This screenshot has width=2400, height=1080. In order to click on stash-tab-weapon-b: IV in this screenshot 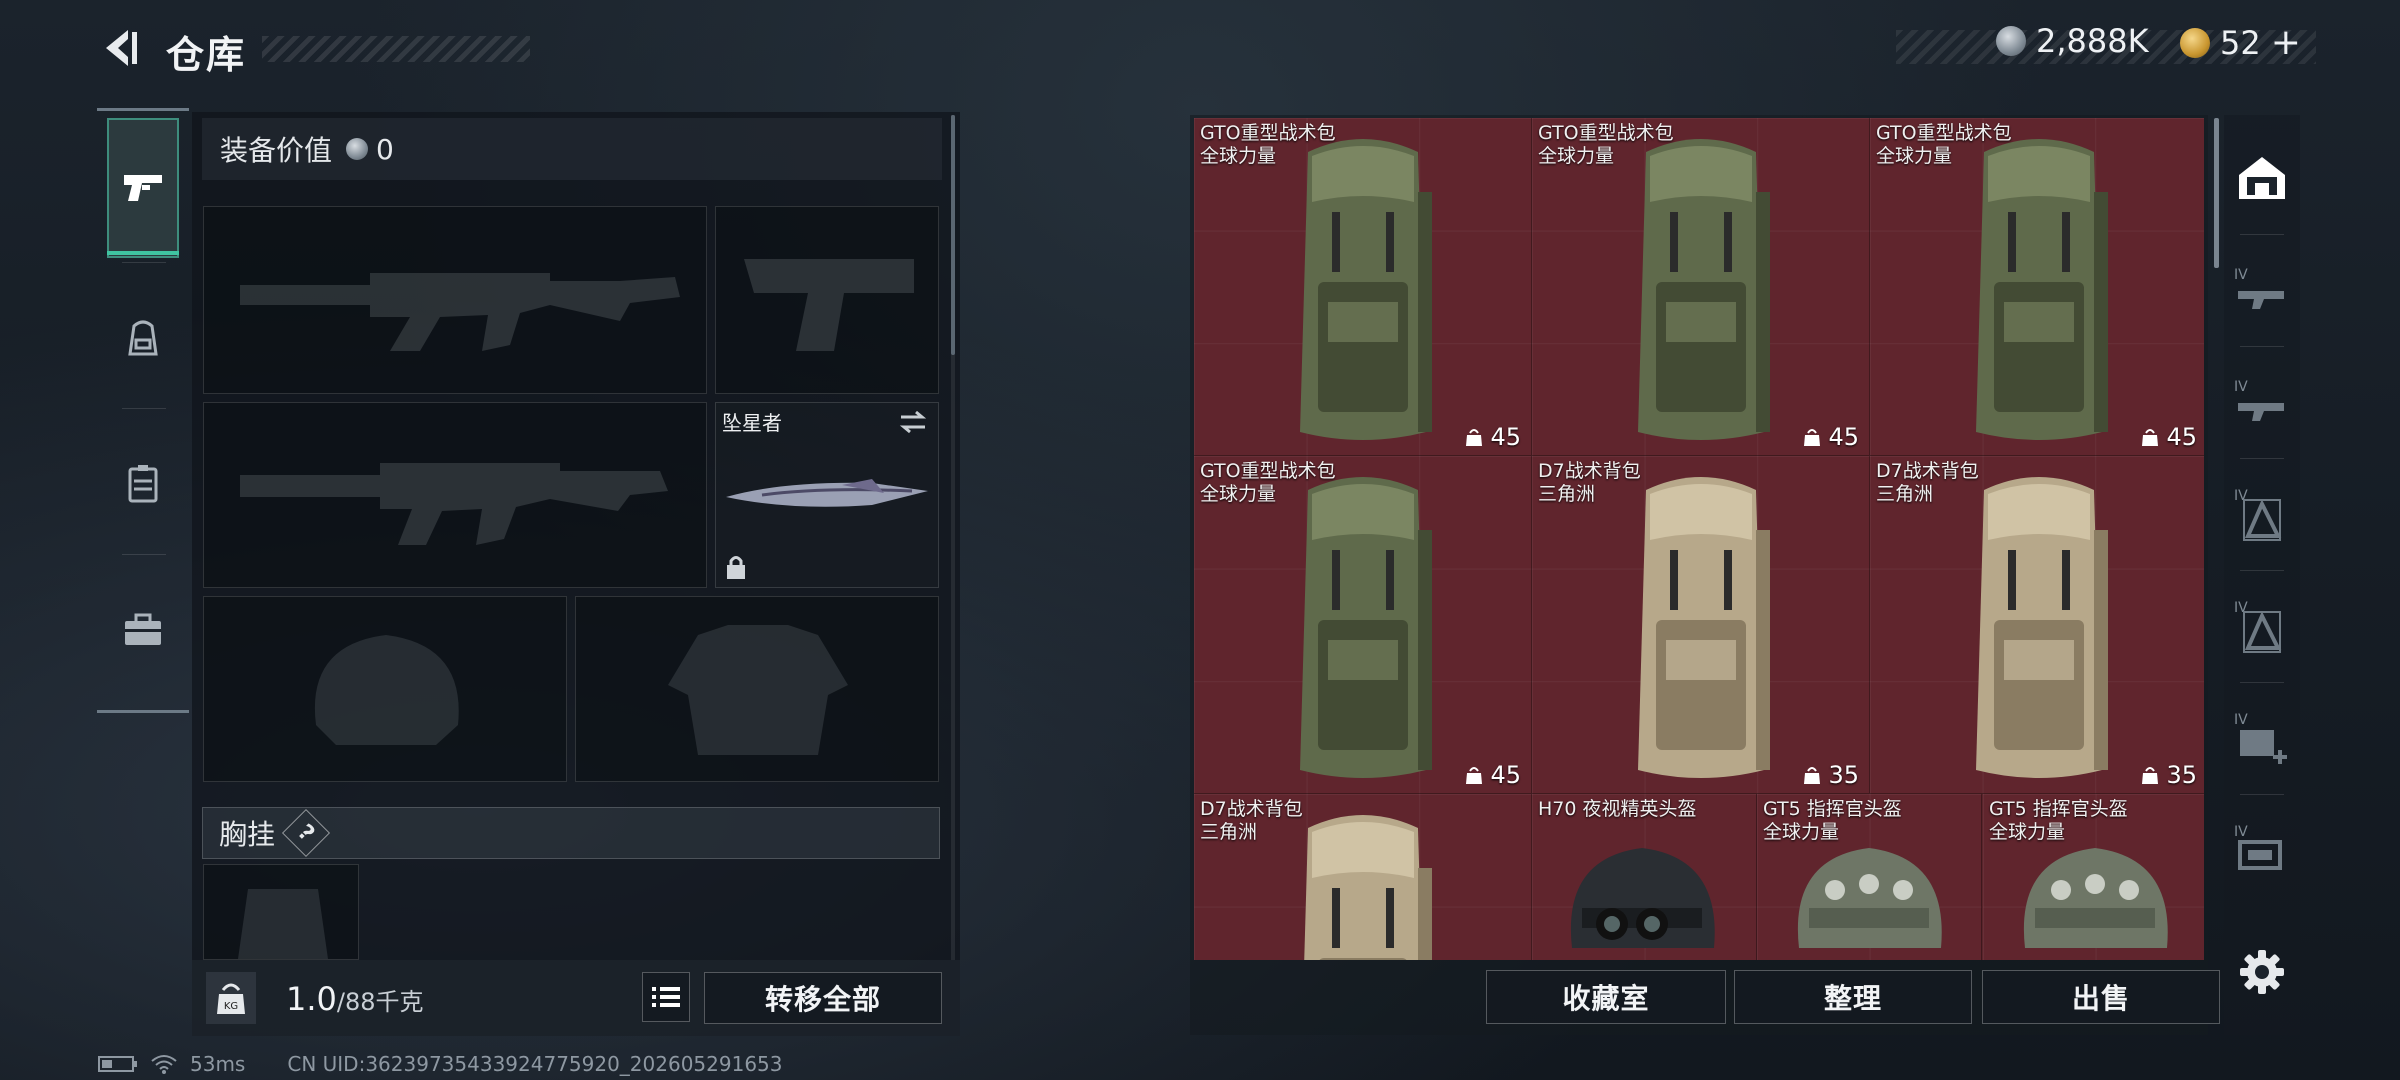, I will do `click(2262, 402)`.